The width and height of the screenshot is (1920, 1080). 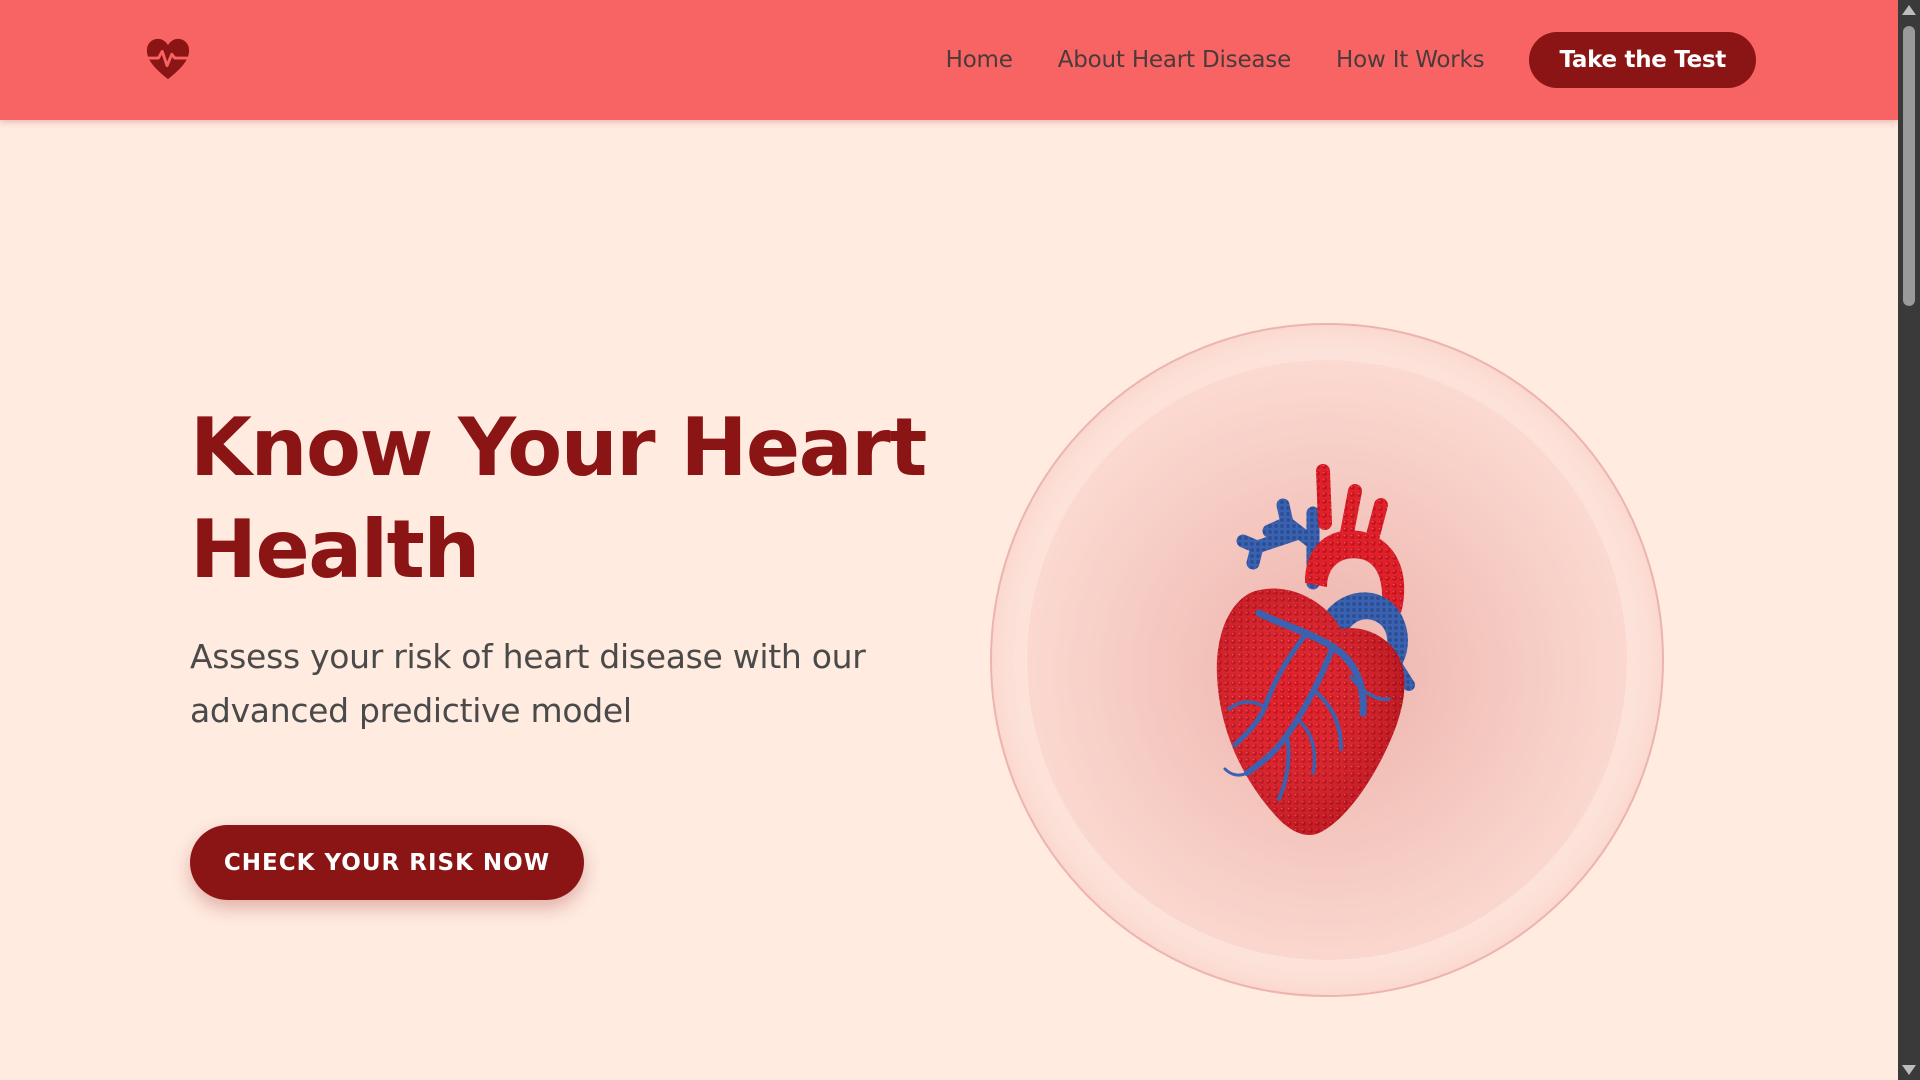 I want to click on take-the-test-button: Take the Test, so click(x=1642, y=60).